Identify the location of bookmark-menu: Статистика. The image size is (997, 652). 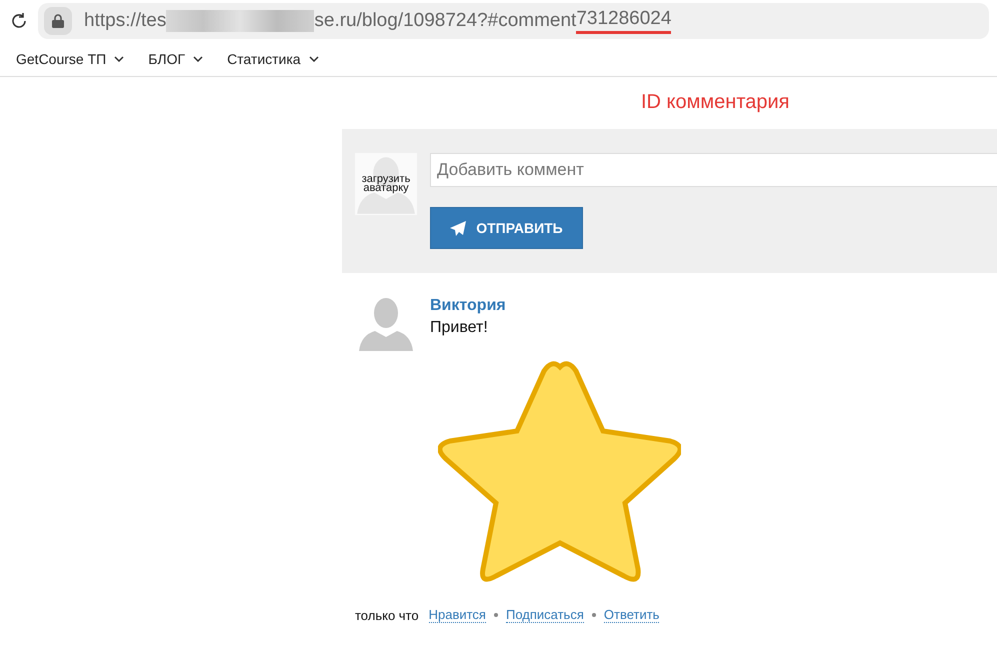
(273, 59).